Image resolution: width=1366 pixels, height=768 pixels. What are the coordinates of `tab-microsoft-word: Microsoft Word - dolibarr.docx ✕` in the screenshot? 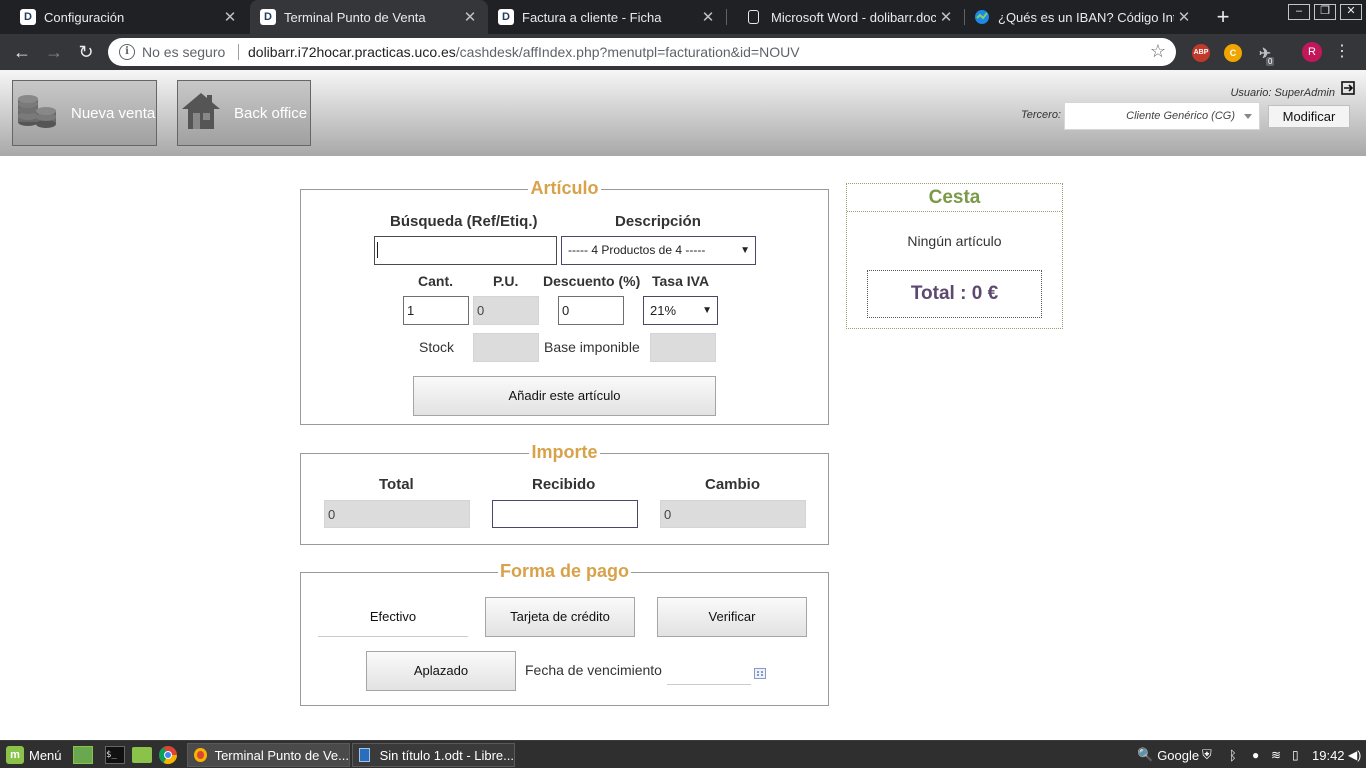 It's located at (845, 17).